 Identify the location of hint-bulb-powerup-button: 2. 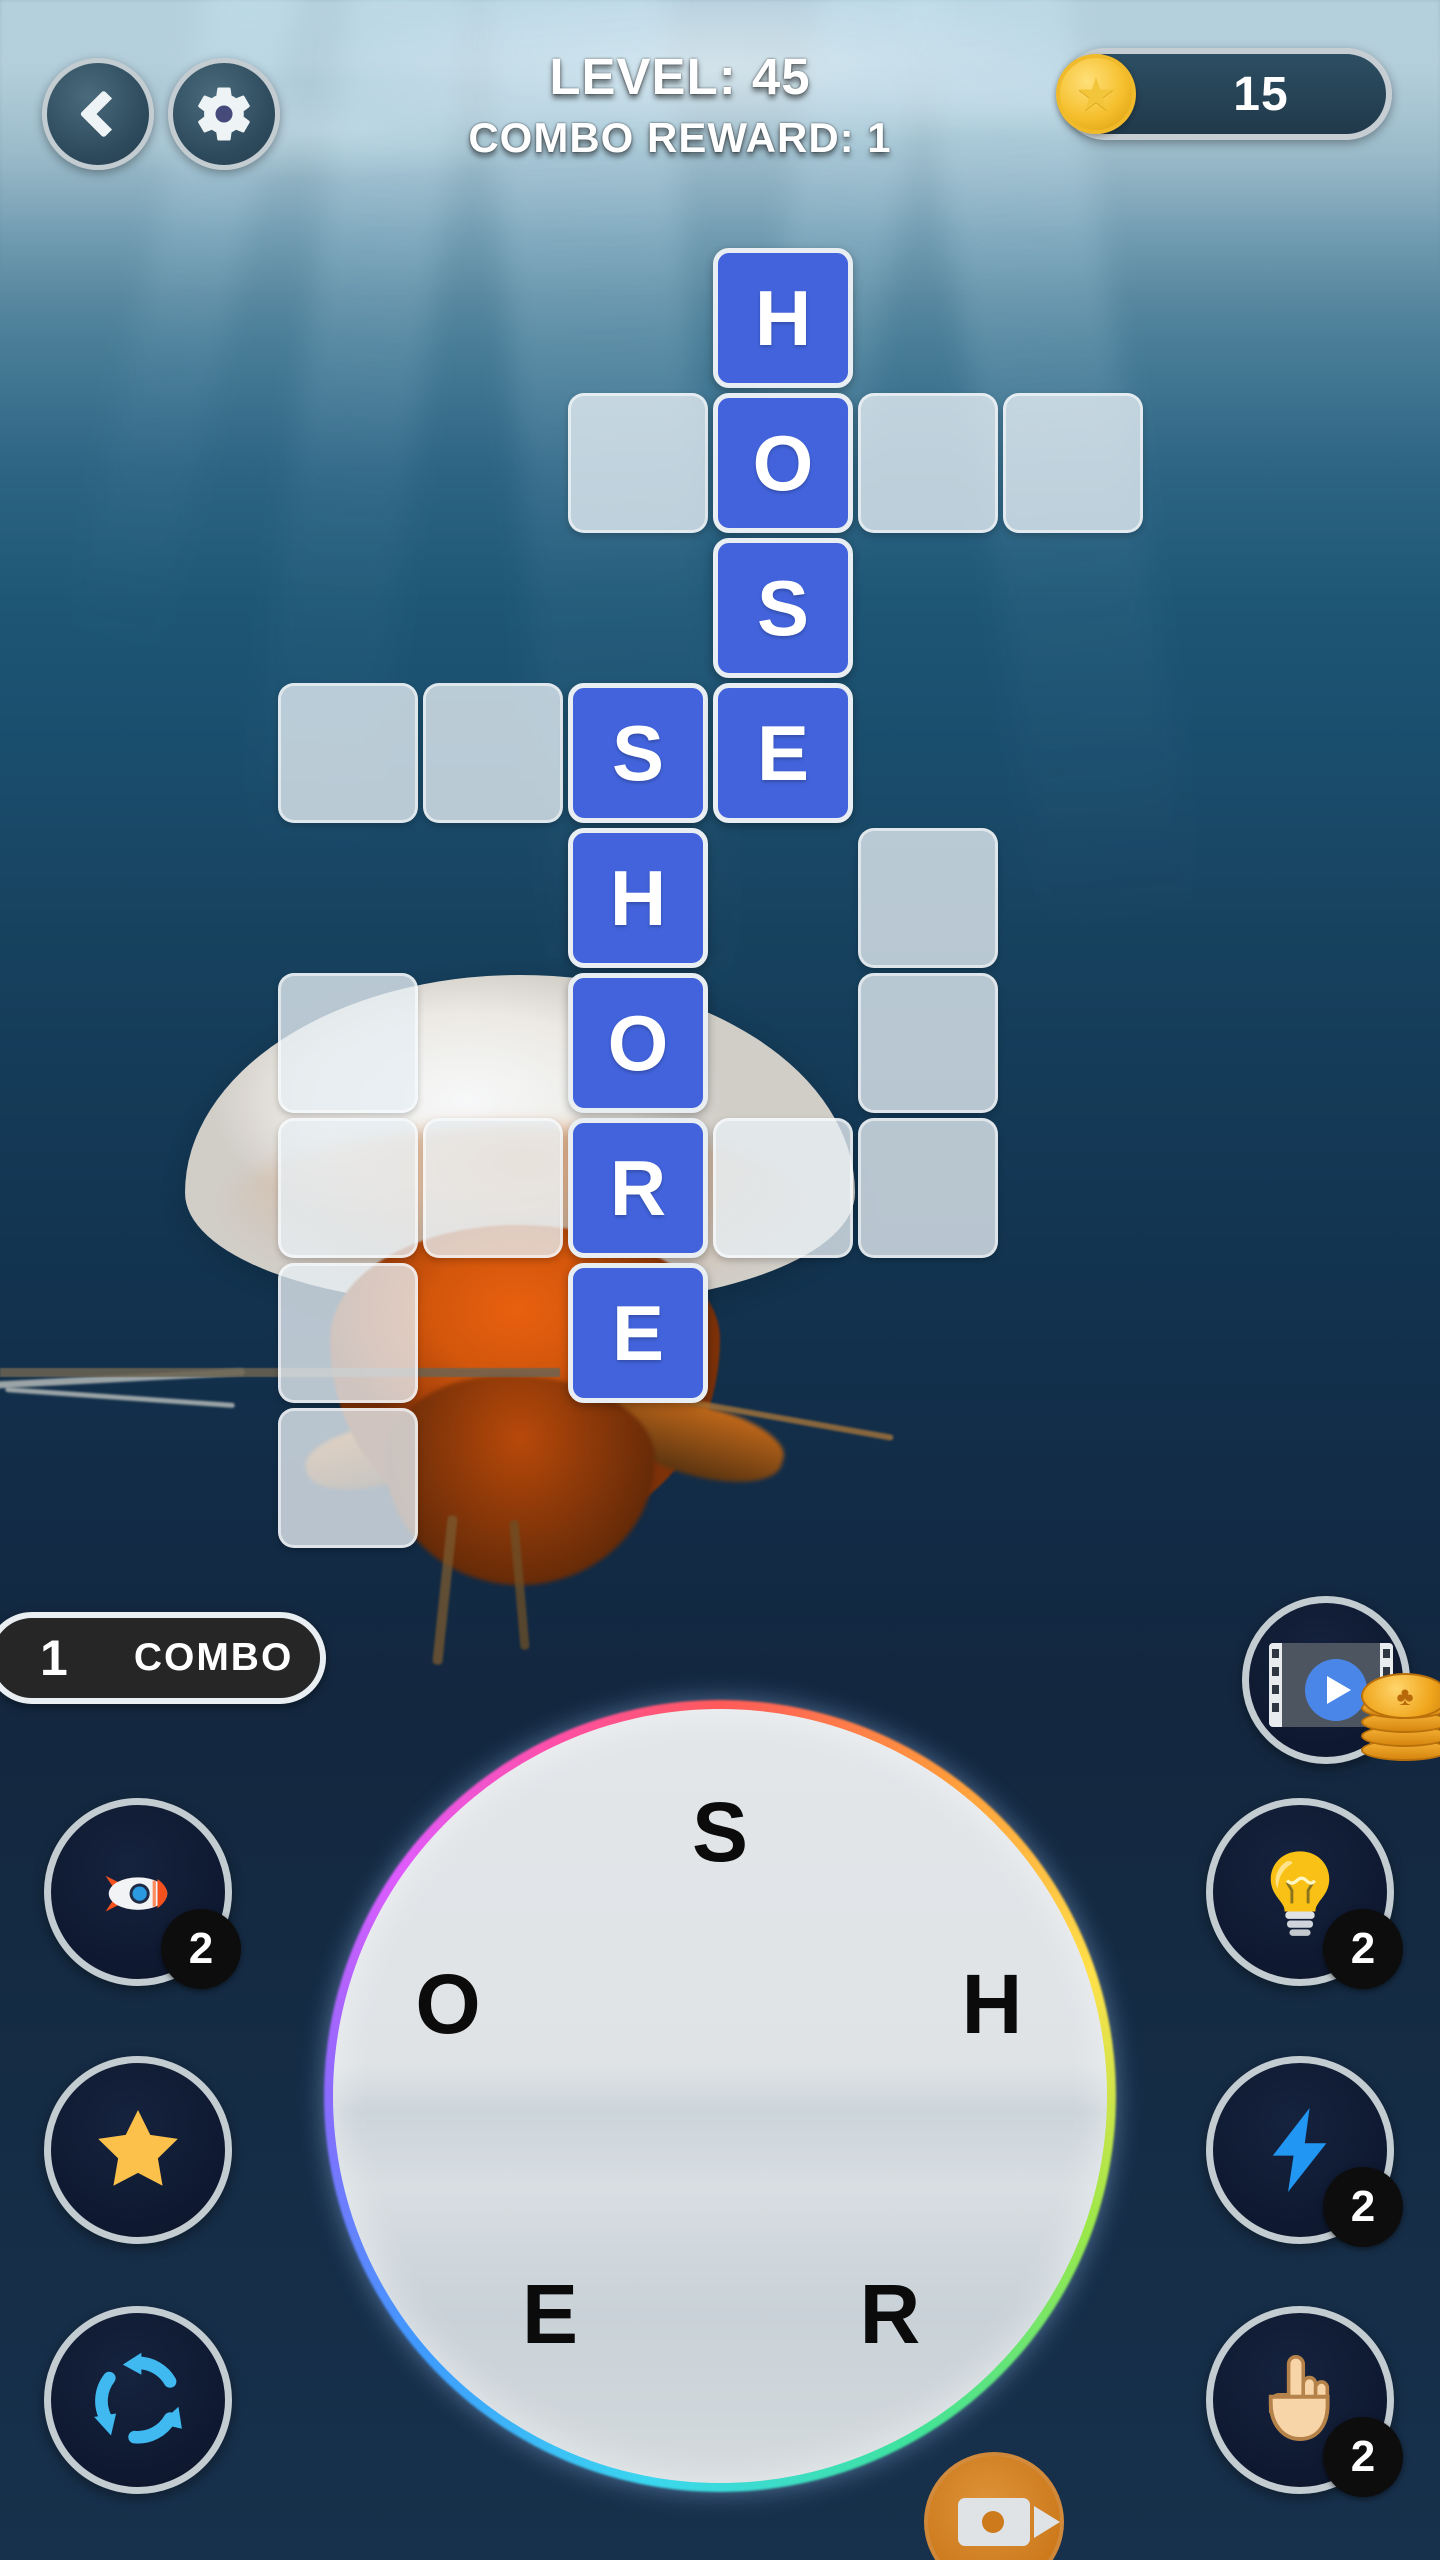
(1304, 1893).